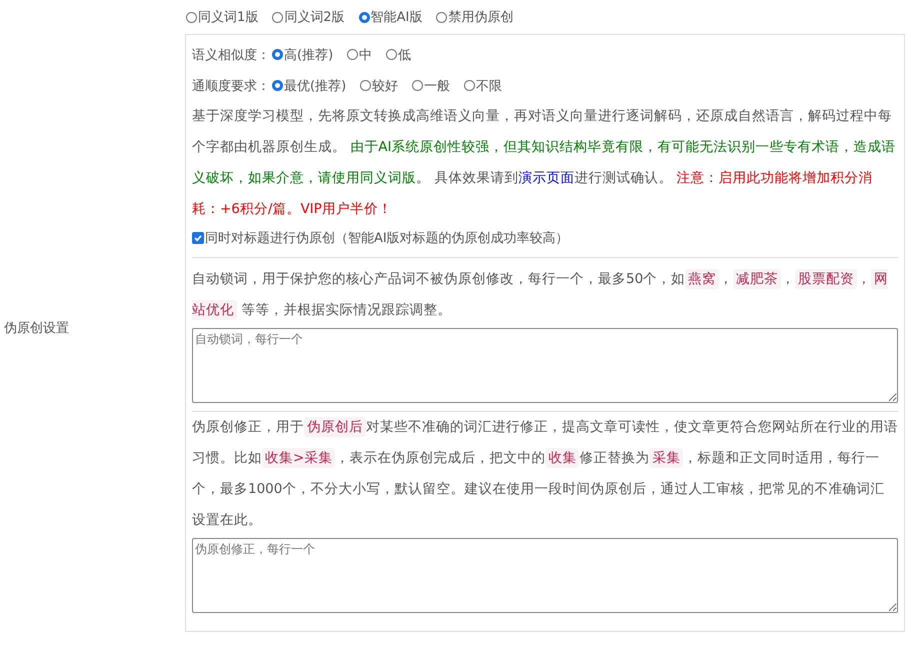 This screenshot has height=658, width=911. I want to click on lock-words-description: 自动锁词，用于保护您的核心产品词不被伪原创修改，每行一个，最多50个，如 燕窝 ， 减肥茶 ， 股票配资 ， 网站优化 等等，并根据实际情况跟踪调整。, so click(541, 295).